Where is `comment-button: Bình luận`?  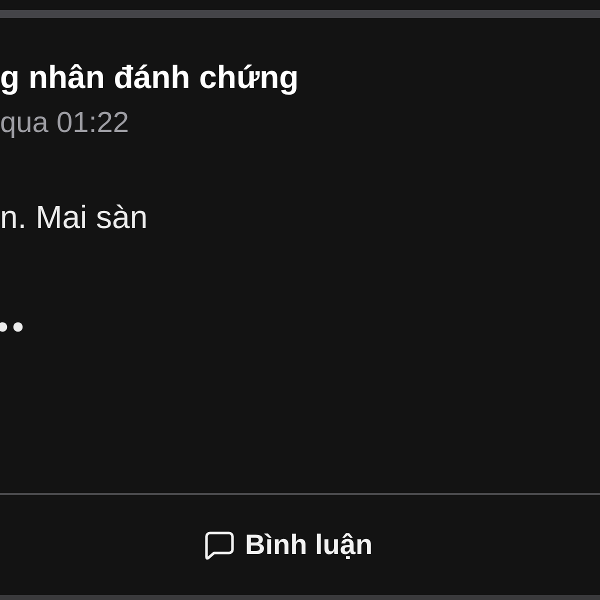 comment-button: Bình luận is located at coordinates (289, 545).